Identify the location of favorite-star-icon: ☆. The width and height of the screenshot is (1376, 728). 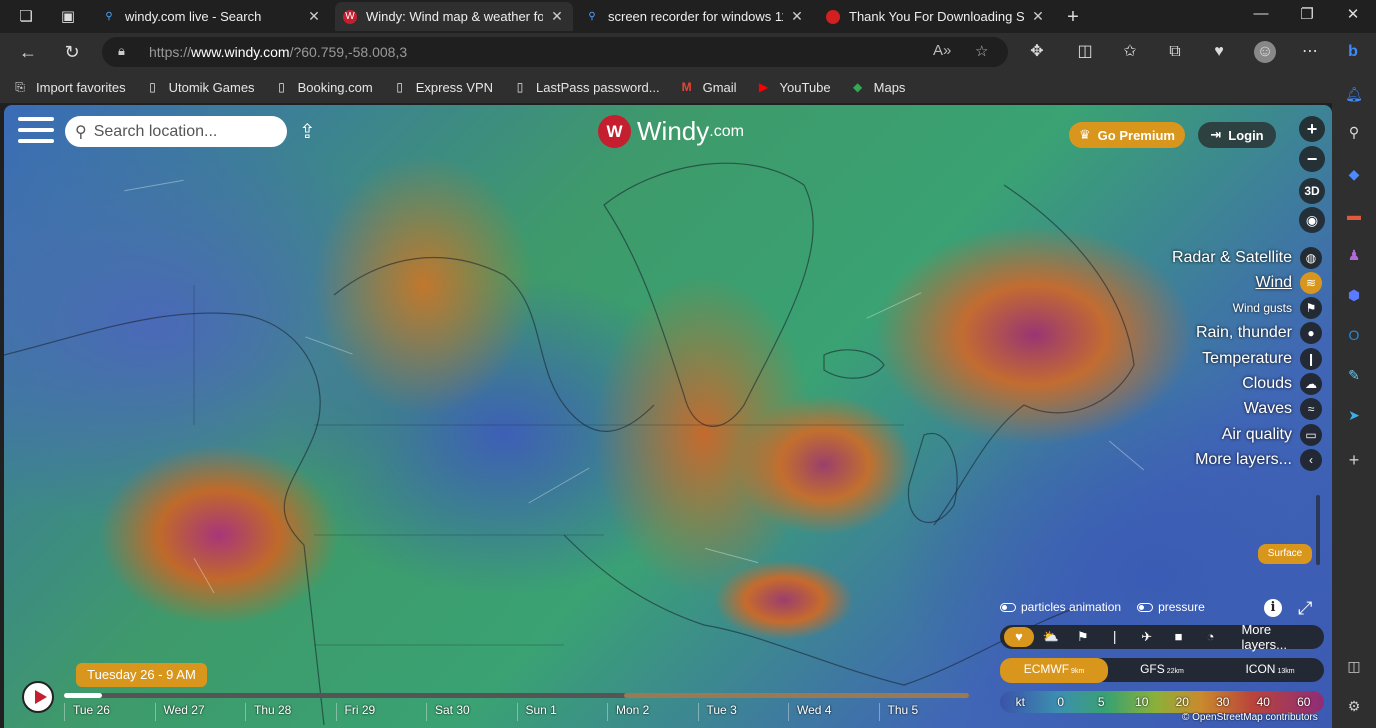
(981, 51).